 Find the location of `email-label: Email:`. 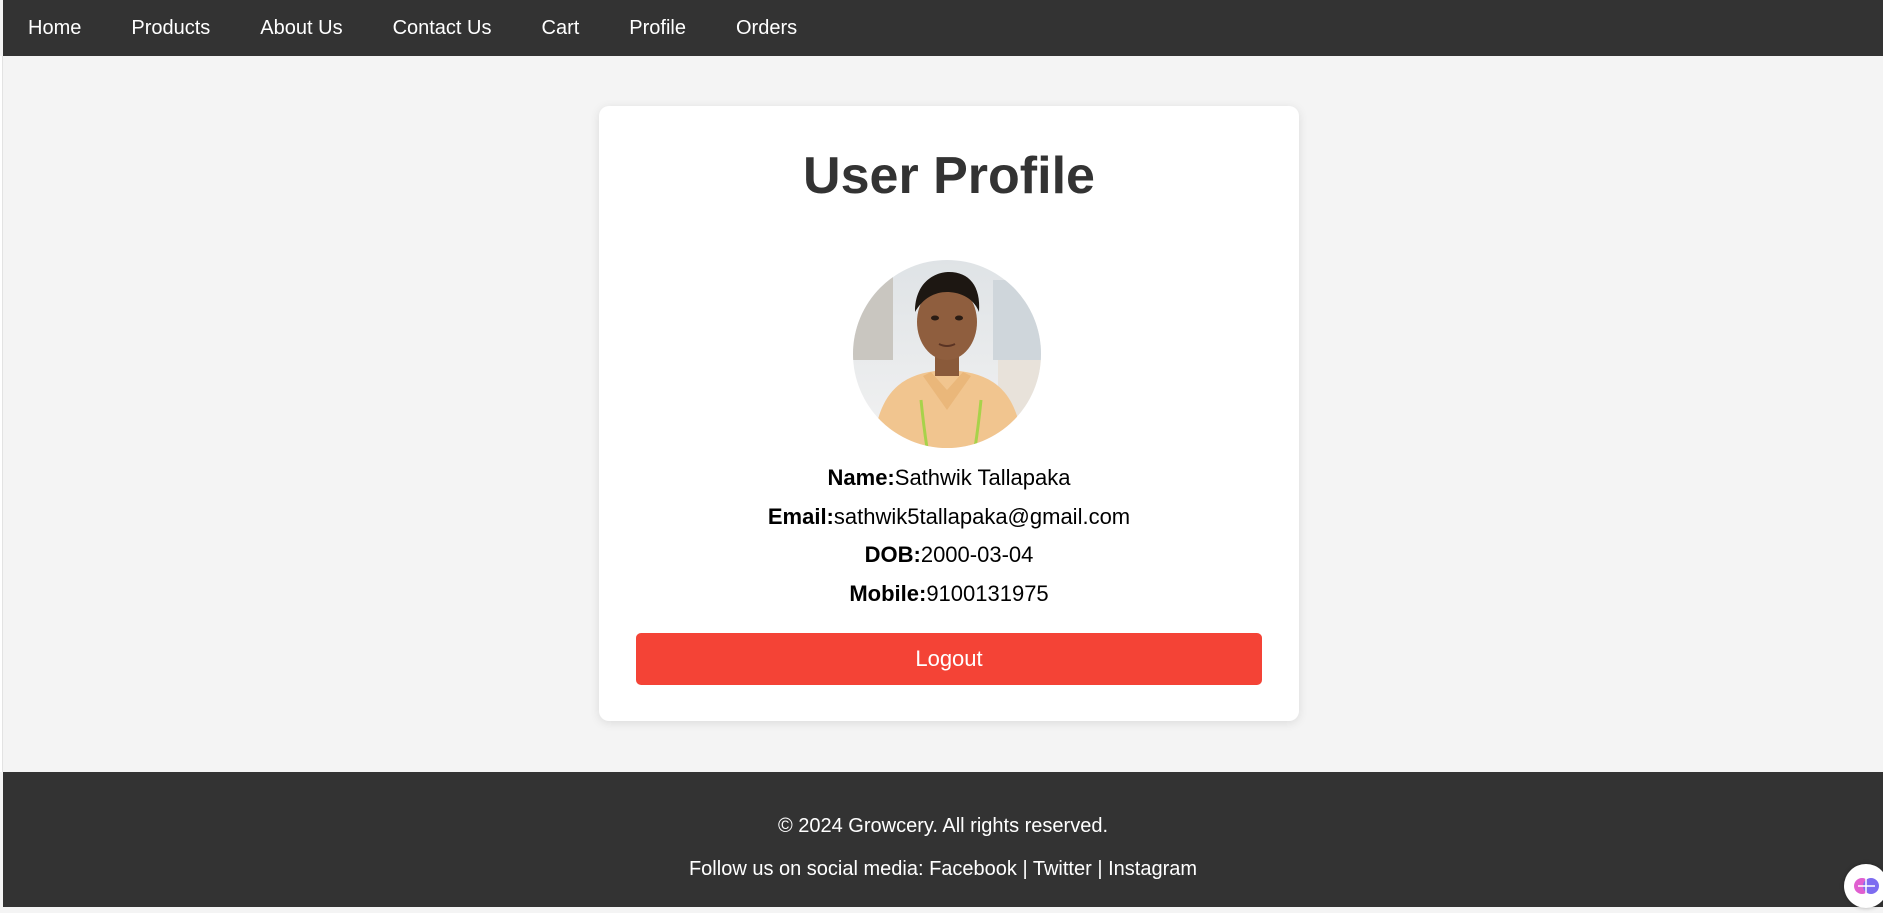

email-label: Email: is located at coordinates (800, 516).